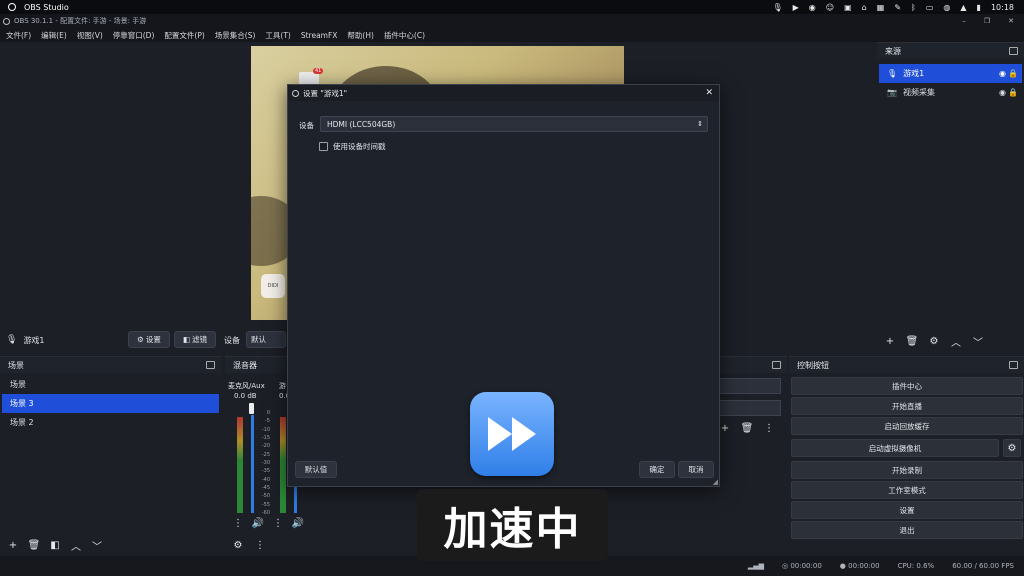 Image resolution: width=1024 pixels, height=576 pixels. I want to click on menu-view: 视图(V), so click(90, 35).